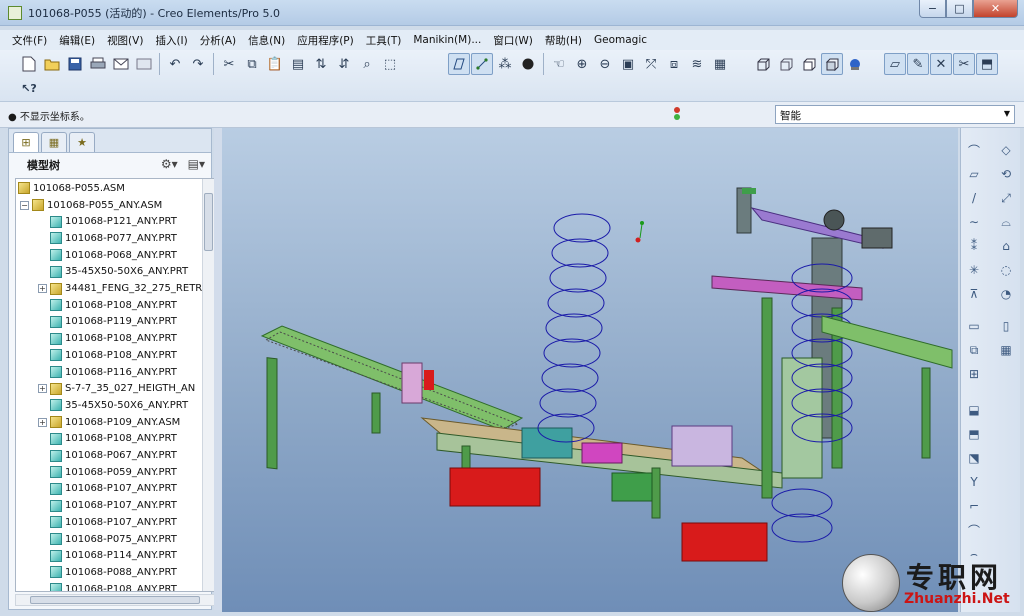  What do you see at coordinates (832, 64) in the screenshot?
I see `shading-icon` at bounding box center [832, 64].